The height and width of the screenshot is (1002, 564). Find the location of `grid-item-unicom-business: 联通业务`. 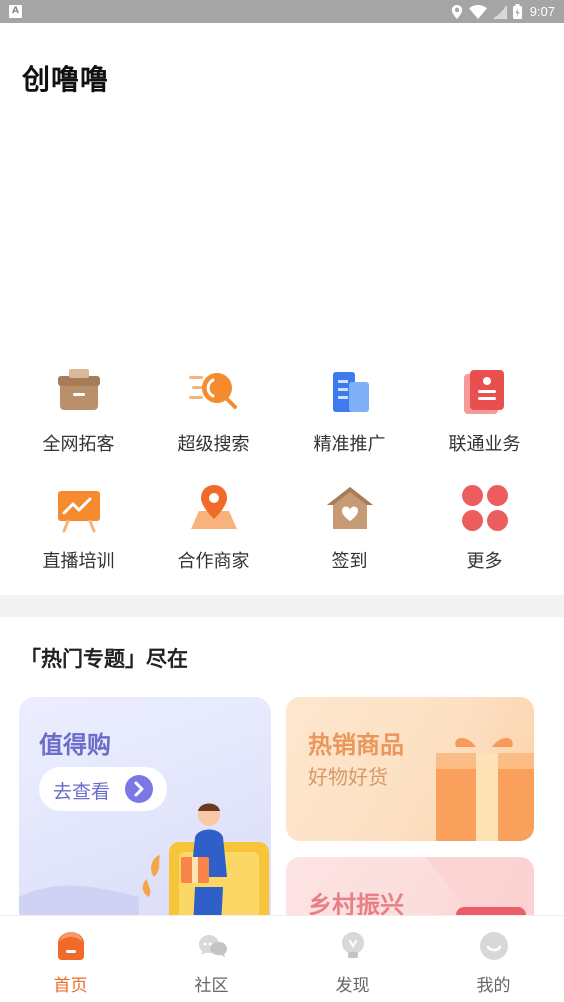

grid-item-unicom-business: 联通业务 is located at coordinates (484, 415).